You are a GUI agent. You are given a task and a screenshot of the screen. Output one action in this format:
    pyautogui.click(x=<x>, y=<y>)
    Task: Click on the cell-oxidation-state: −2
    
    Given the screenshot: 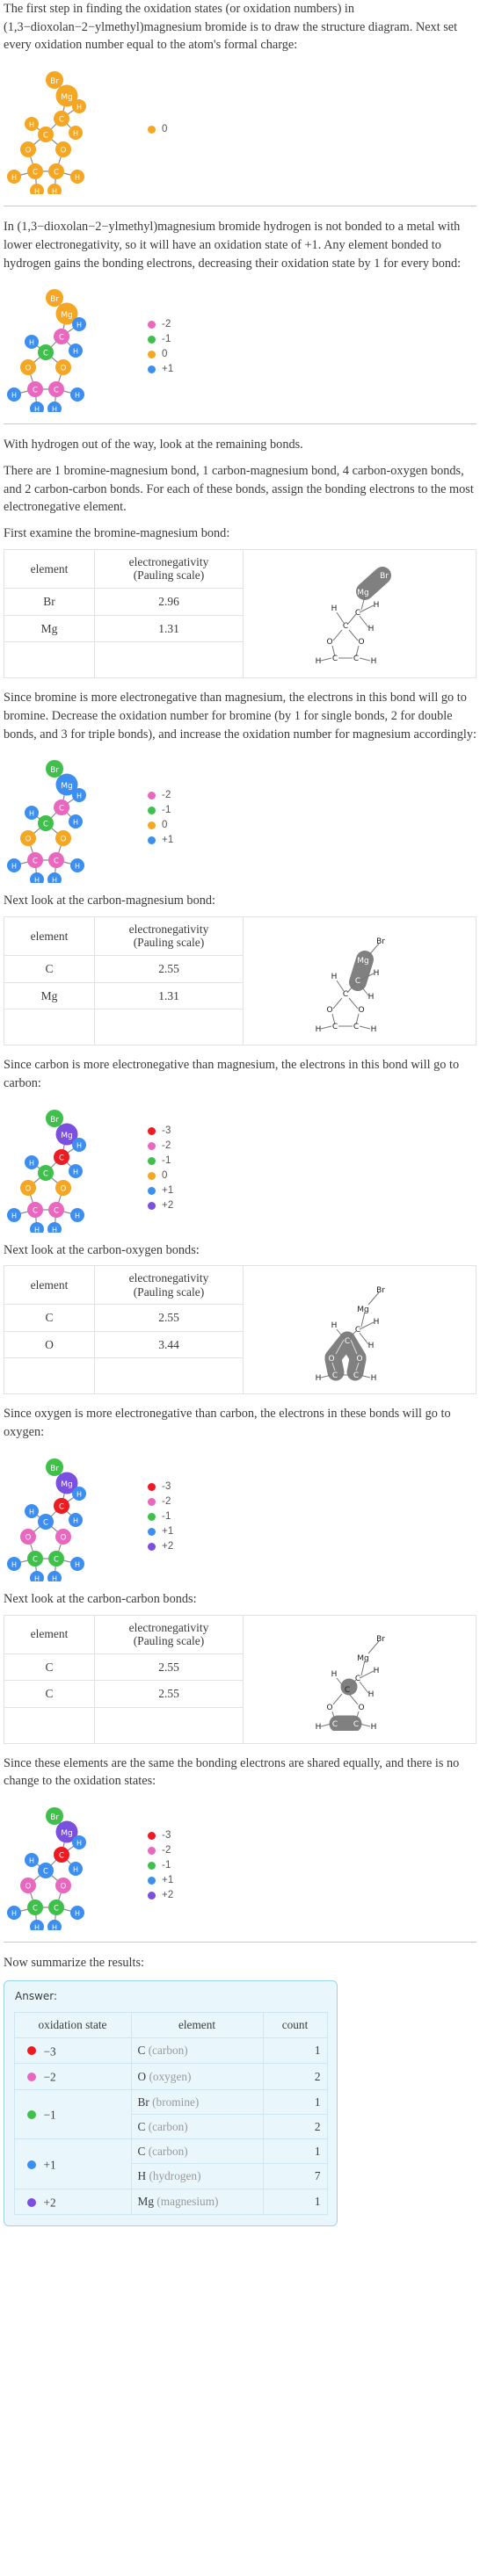 What is the action you would take?
    pyautogui.click(x=72, y=2076)
    